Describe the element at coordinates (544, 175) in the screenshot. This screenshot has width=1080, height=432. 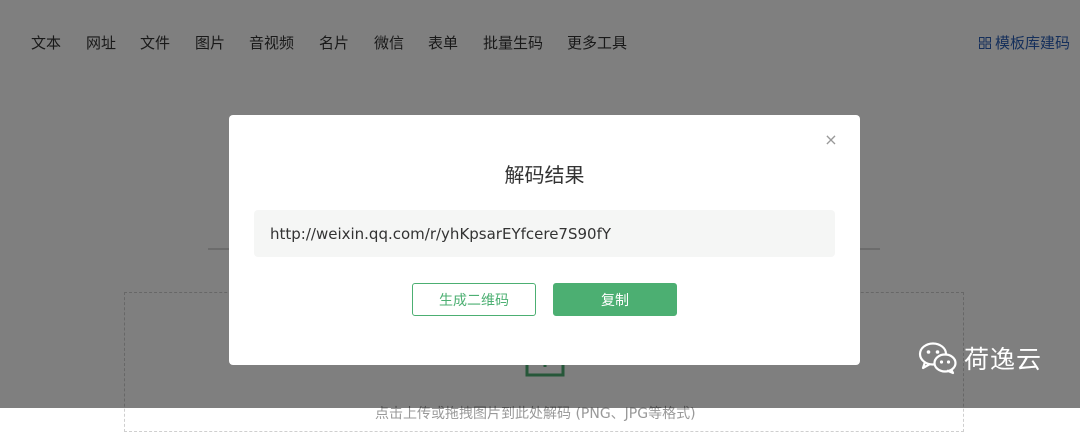
I see `dialog-title: 解码结果` at that location.